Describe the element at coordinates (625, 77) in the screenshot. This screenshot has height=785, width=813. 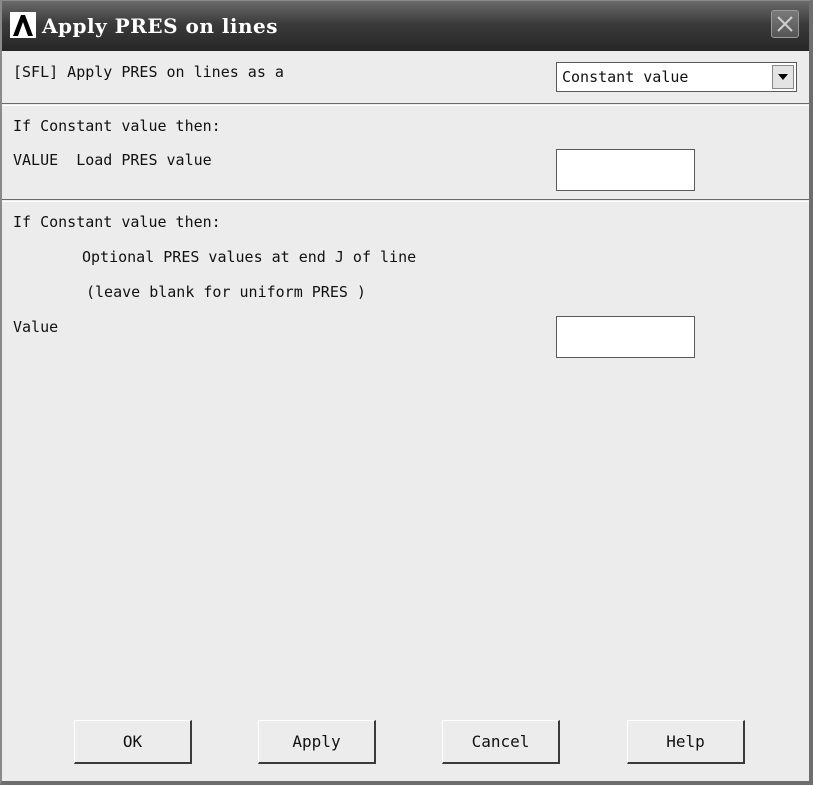
I see `dropdown-selected-value: Constant value` at that location.